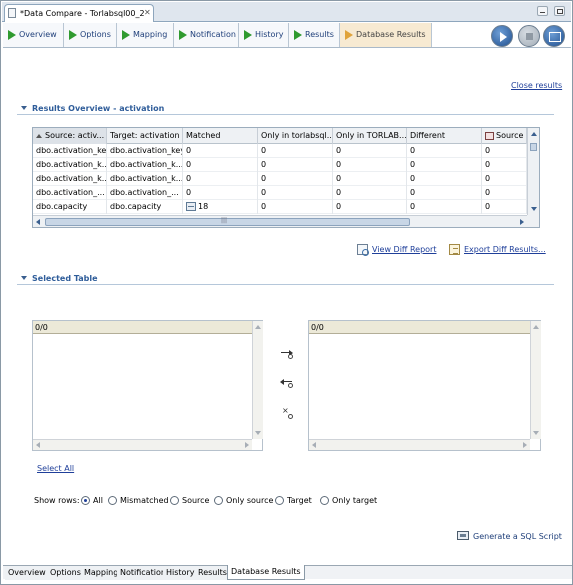 The width and height of the screenshot is (573, 585). I want to click on tab-options: Options, so click(90, 35).